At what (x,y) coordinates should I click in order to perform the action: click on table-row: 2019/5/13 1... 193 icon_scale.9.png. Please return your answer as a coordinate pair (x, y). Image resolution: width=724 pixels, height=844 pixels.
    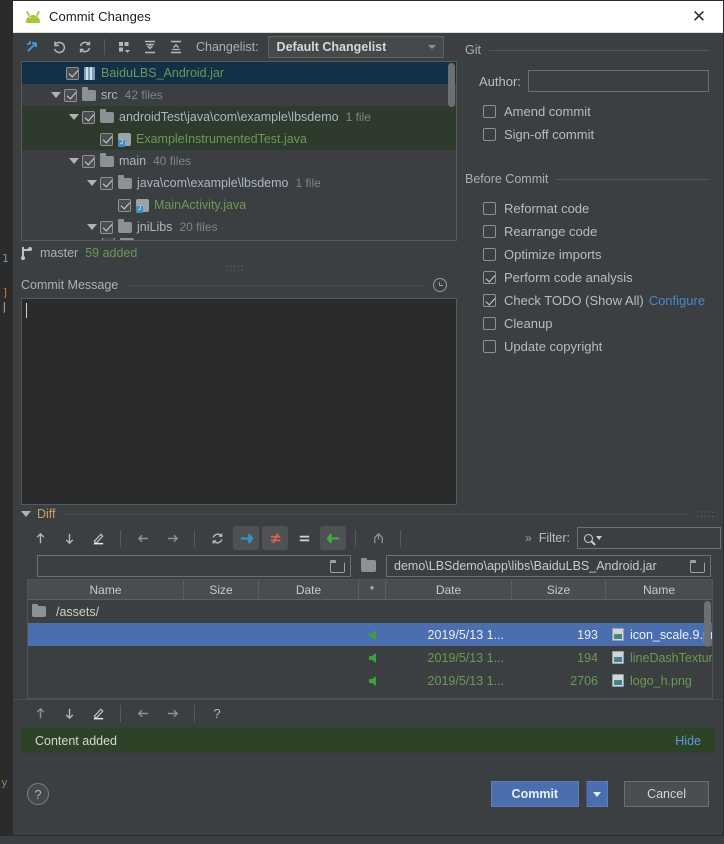
    Looking at the image, I should click on (370, 634).